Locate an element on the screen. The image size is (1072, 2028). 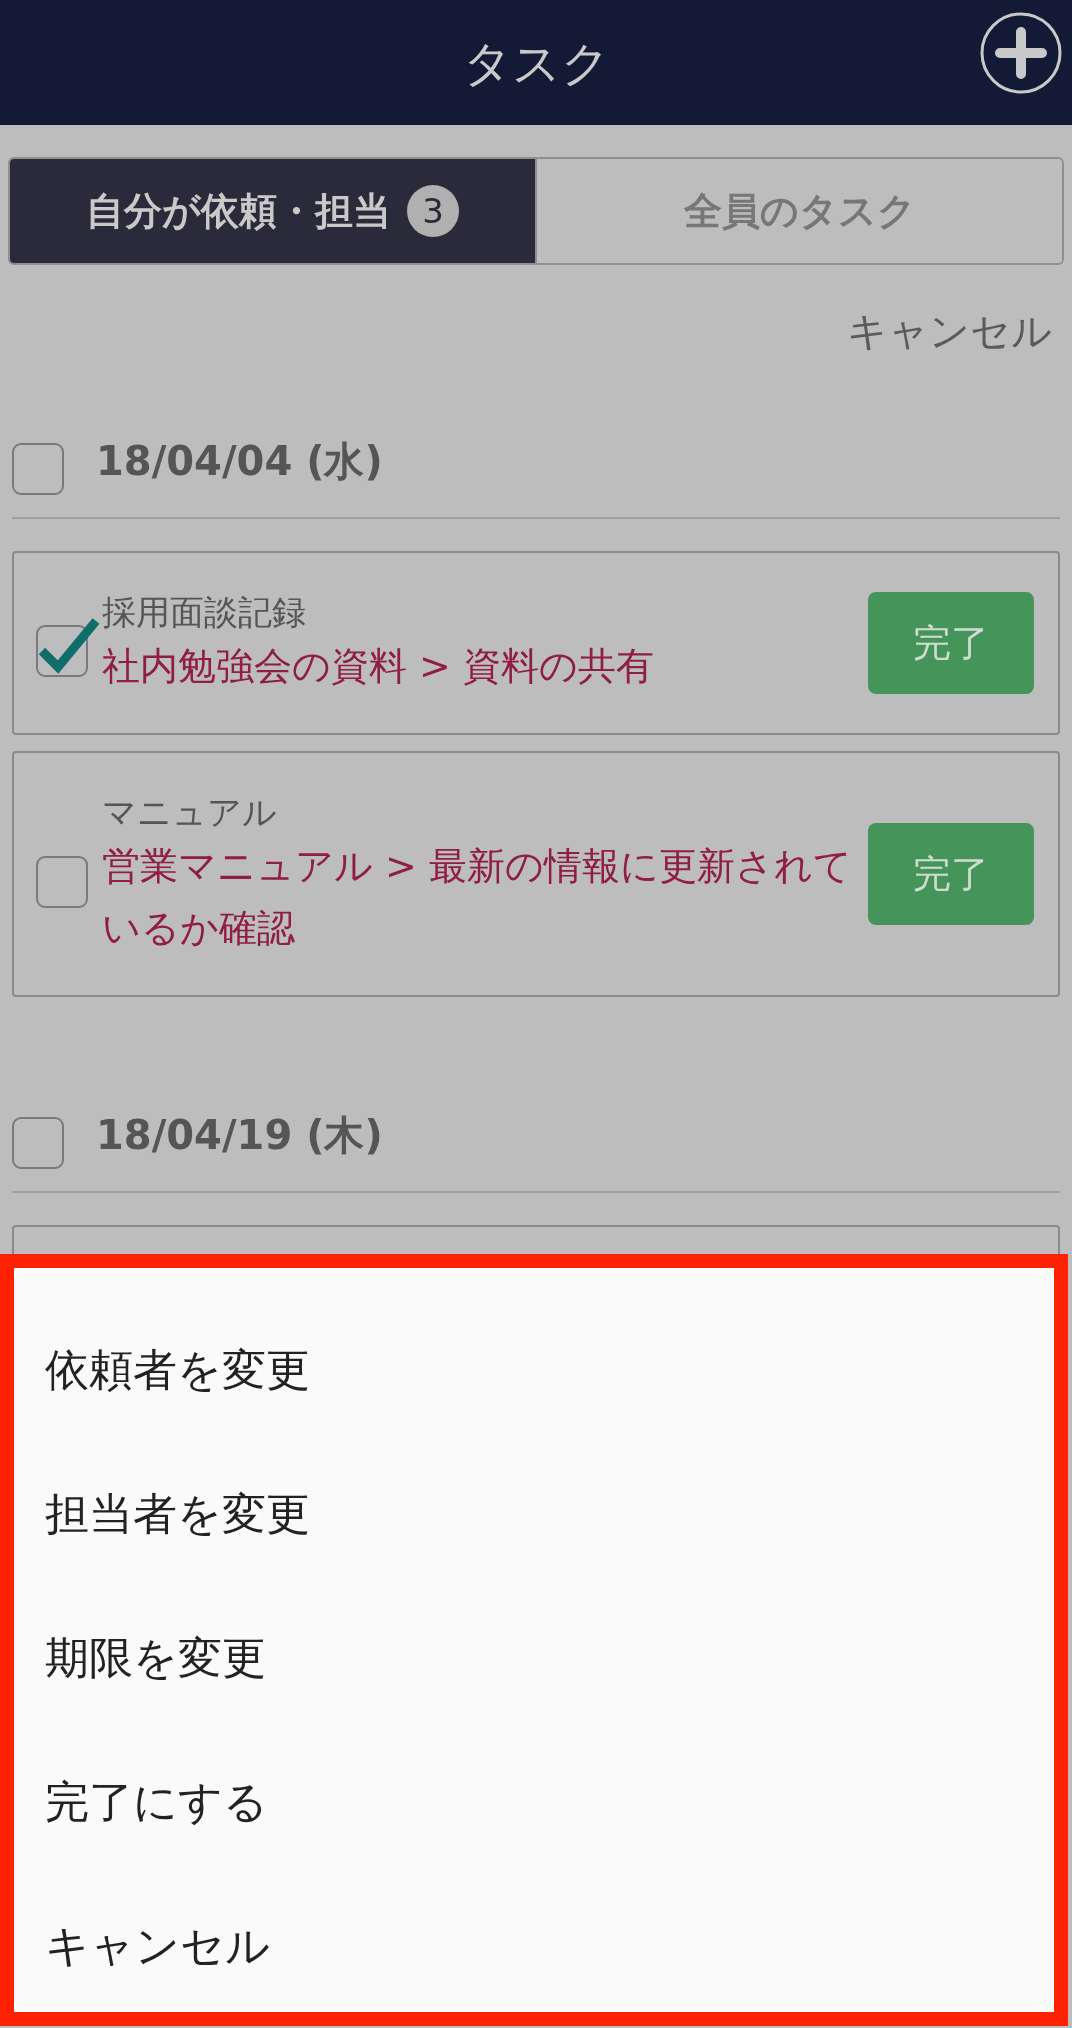
menu-item: 期限を変更 is located at coordinates (155, 1658).